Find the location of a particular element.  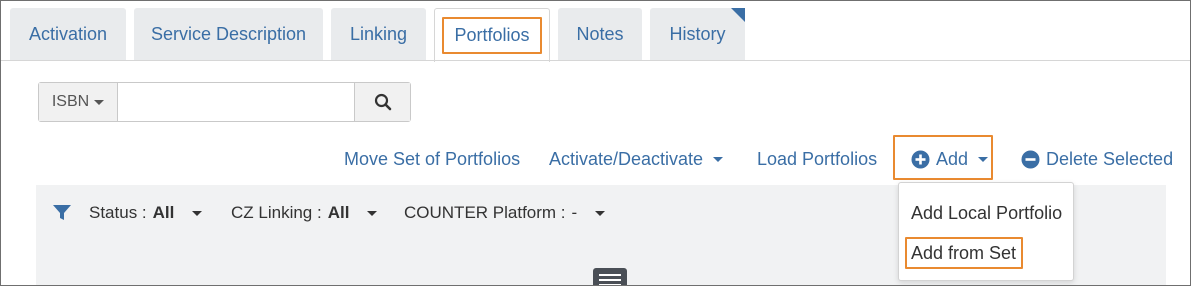

tab-label: Activation is located at coordinates (68, 34).